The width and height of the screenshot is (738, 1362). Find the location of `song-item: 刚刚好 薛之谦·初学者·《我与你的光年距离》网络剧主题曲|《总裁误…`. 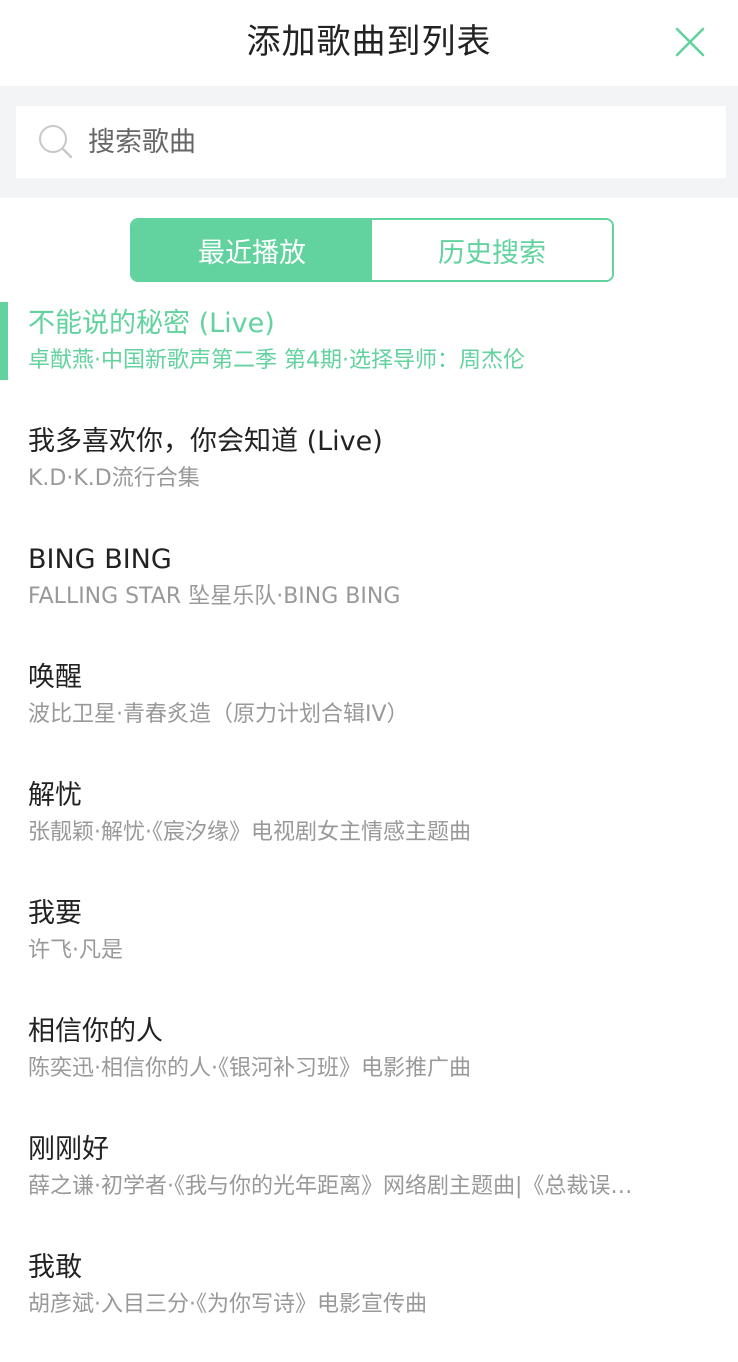

song-item: 刚刚好 薛之谦·初学者·《我与你的光年距离》网络剧主题曲|《总裁误… is located at coordinates (369, 1185).